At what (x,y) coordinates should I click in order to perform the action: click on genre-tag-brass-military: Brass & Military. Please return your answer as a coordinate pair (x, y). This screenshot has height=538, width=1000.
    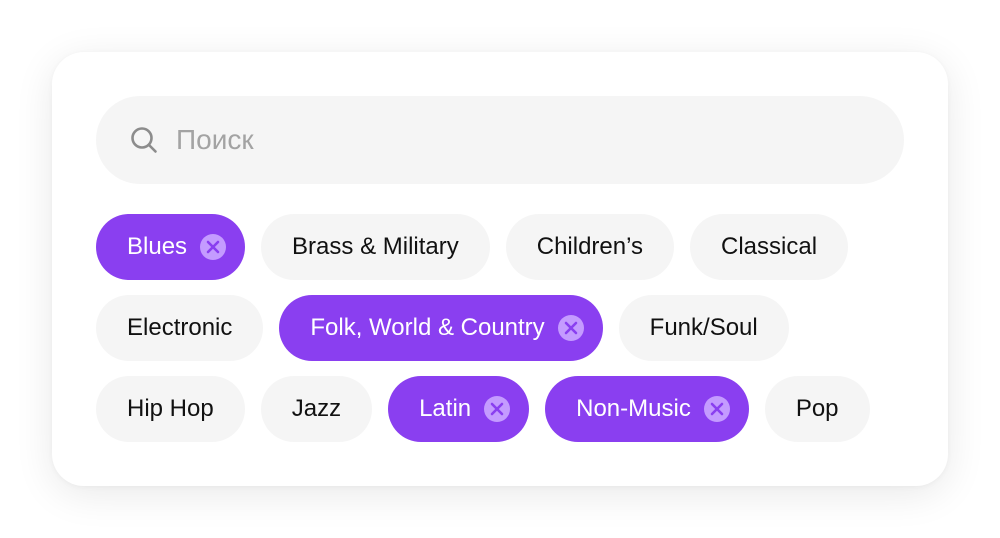
    Looking at the image, I should click on (375, 247).